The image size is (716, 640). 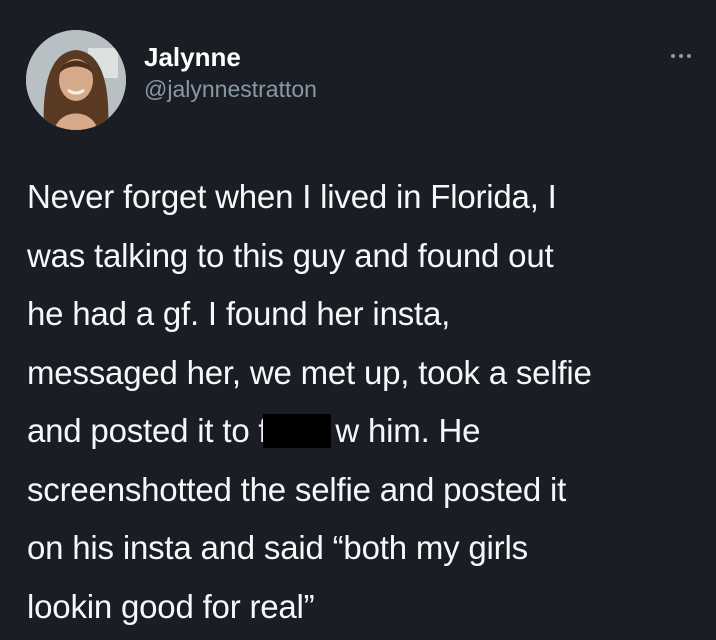 I want to click on display-name: Jalynne, so click(x=230, y=57).